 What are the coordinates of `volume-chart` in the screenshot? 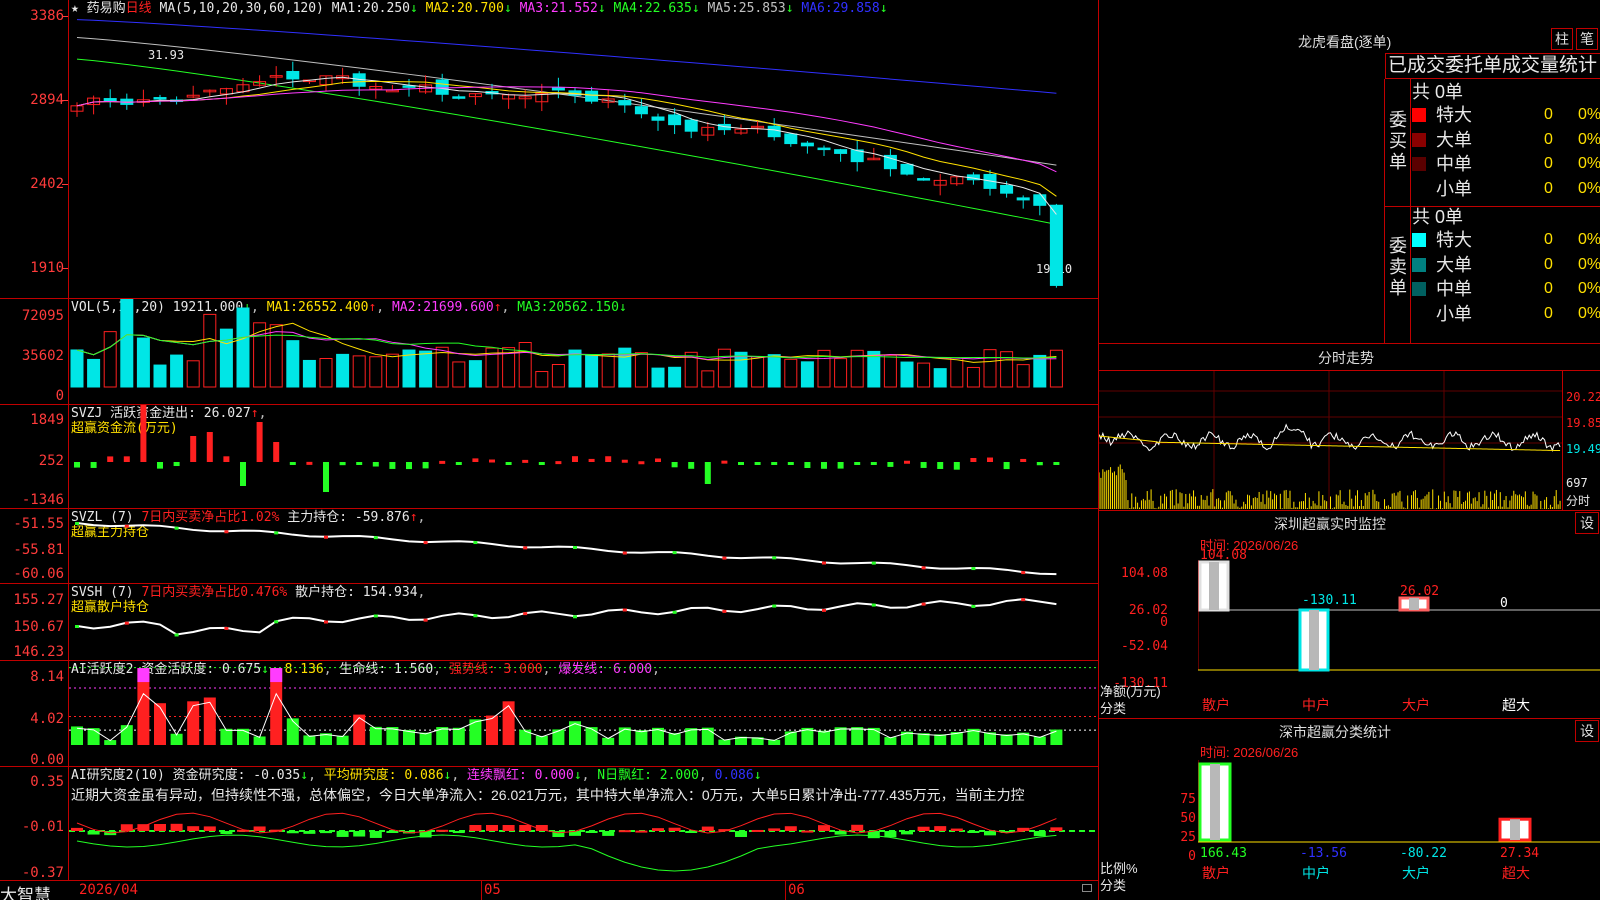 It's located at (583, 351).